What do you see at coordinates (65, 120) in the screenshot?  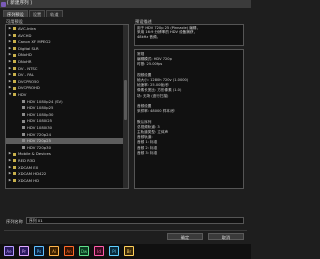 I see `tree-preset-item: HDV 1080i25` at bounding box center [65, 120].